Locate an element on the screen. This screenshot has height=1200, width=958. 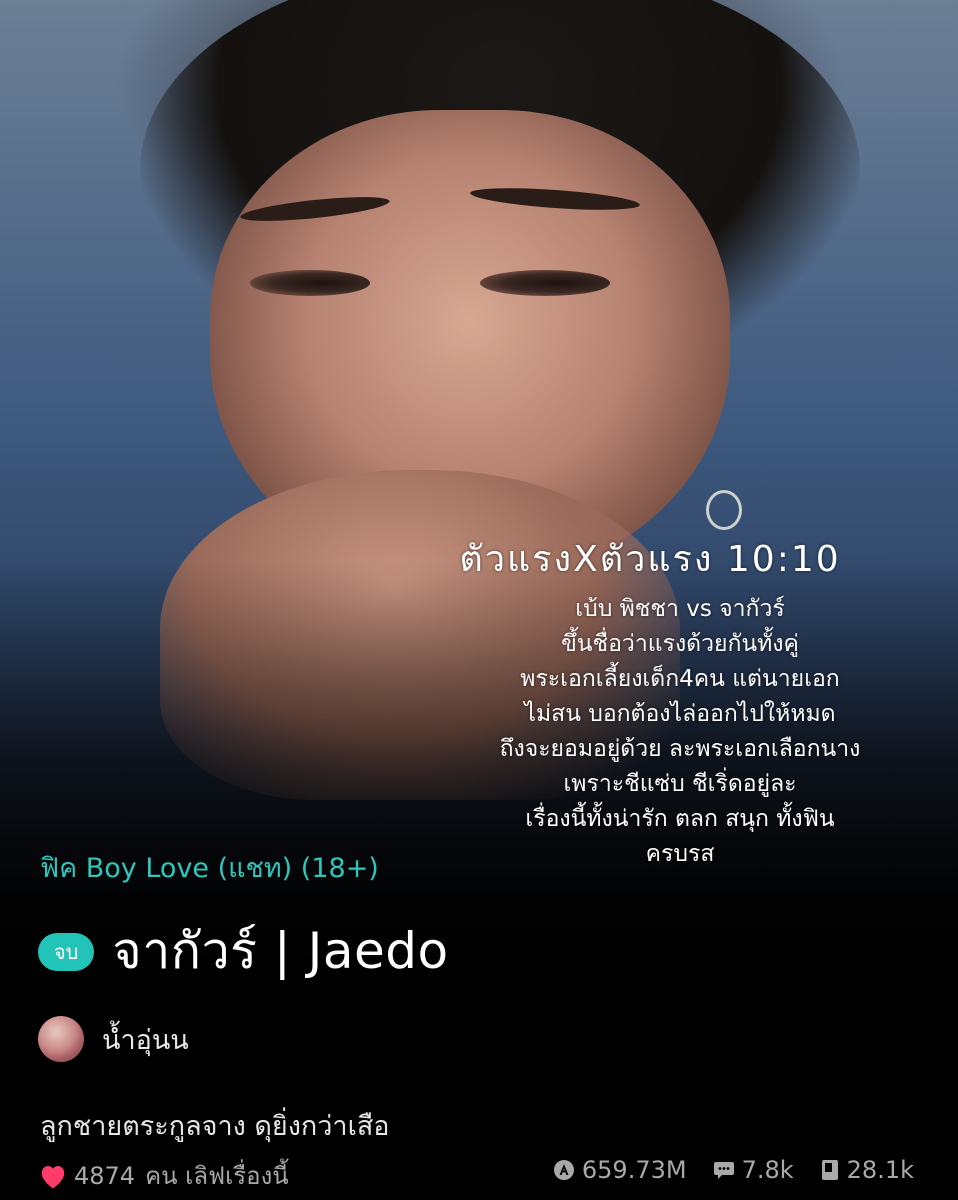
chapters-stat: 28.1k is located at coordinates (867, 1170).